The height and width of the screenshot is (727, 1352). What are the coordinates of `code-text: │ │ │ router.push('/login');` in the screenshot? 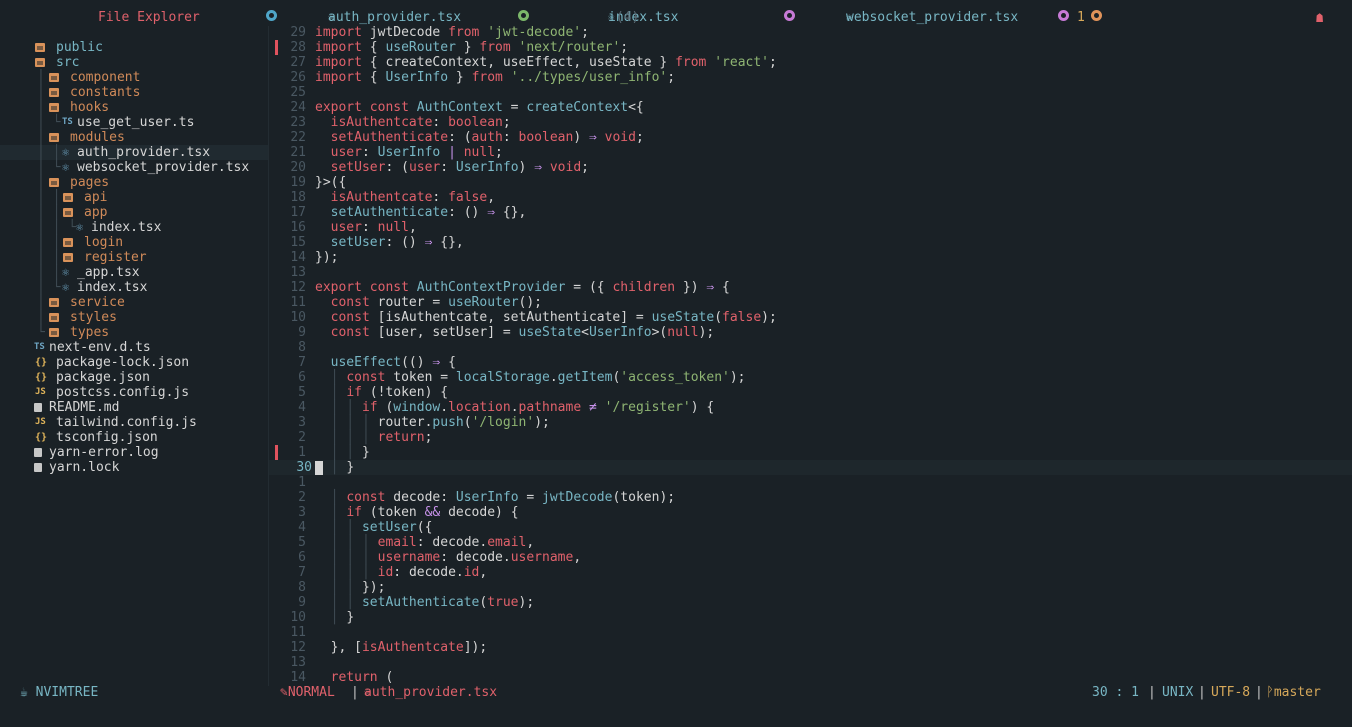 It's located at (432, 422).